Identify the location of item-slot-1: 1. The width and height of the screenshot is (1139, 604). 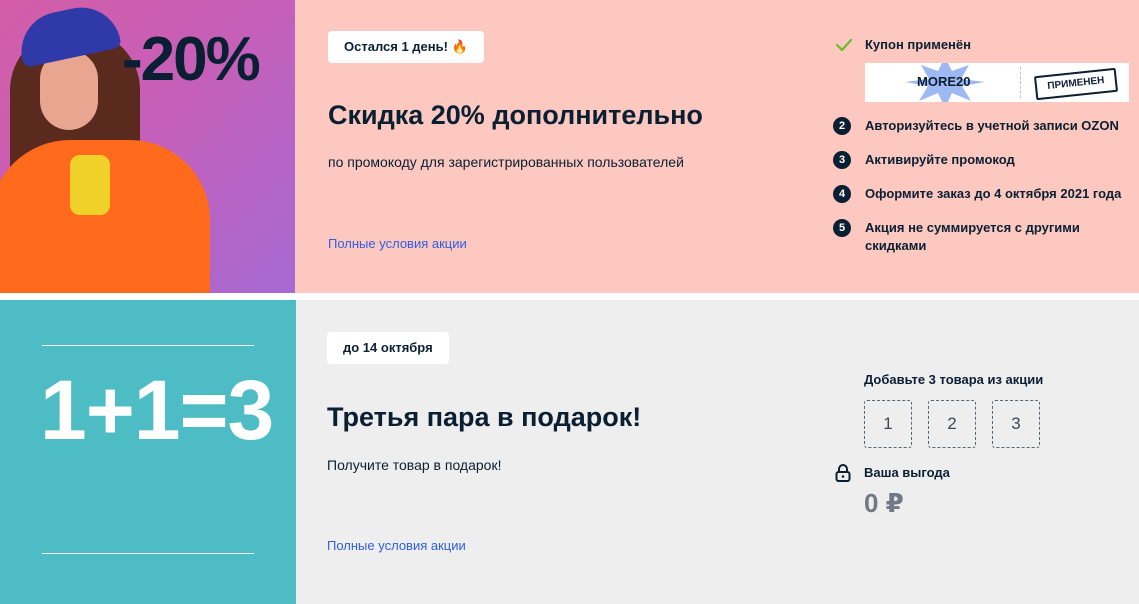
(888, 424).